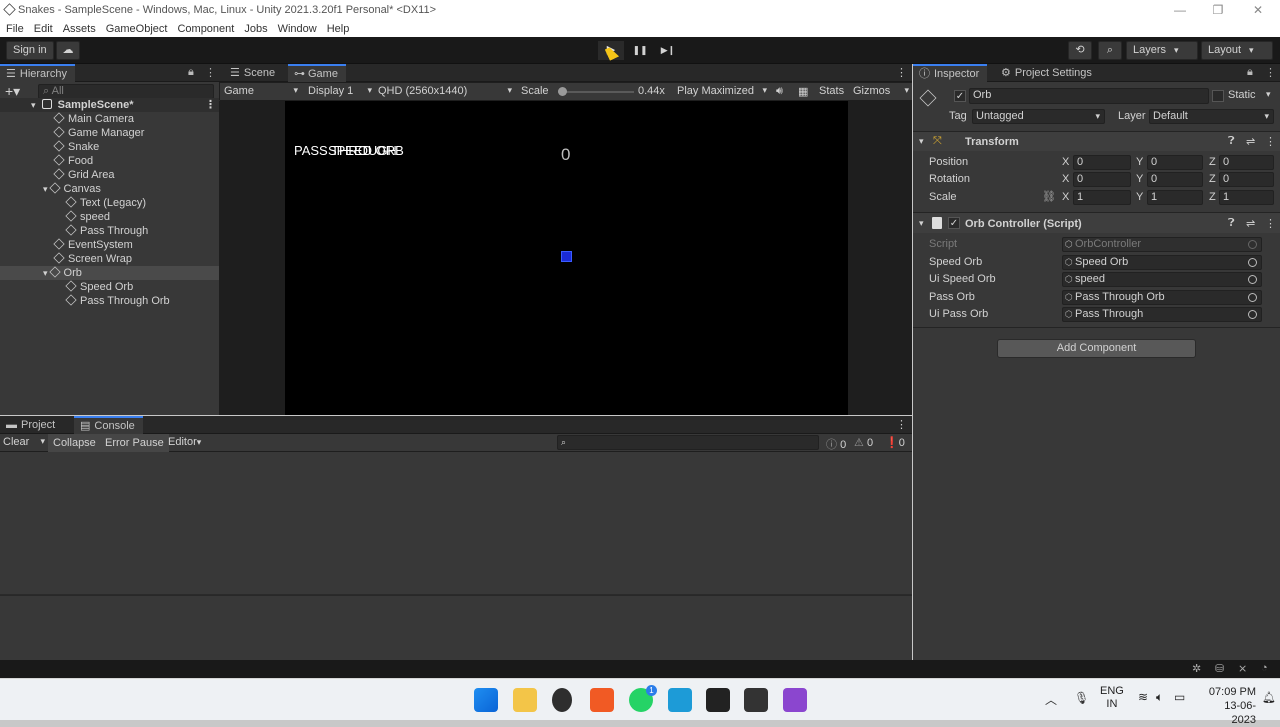 This screenshot has width=1280, height=727. What do you see at coordinates (950, 73) in the screenshot?
I see `tab-inspector: ⓘ Inspector` at bounding box center [950, 73].